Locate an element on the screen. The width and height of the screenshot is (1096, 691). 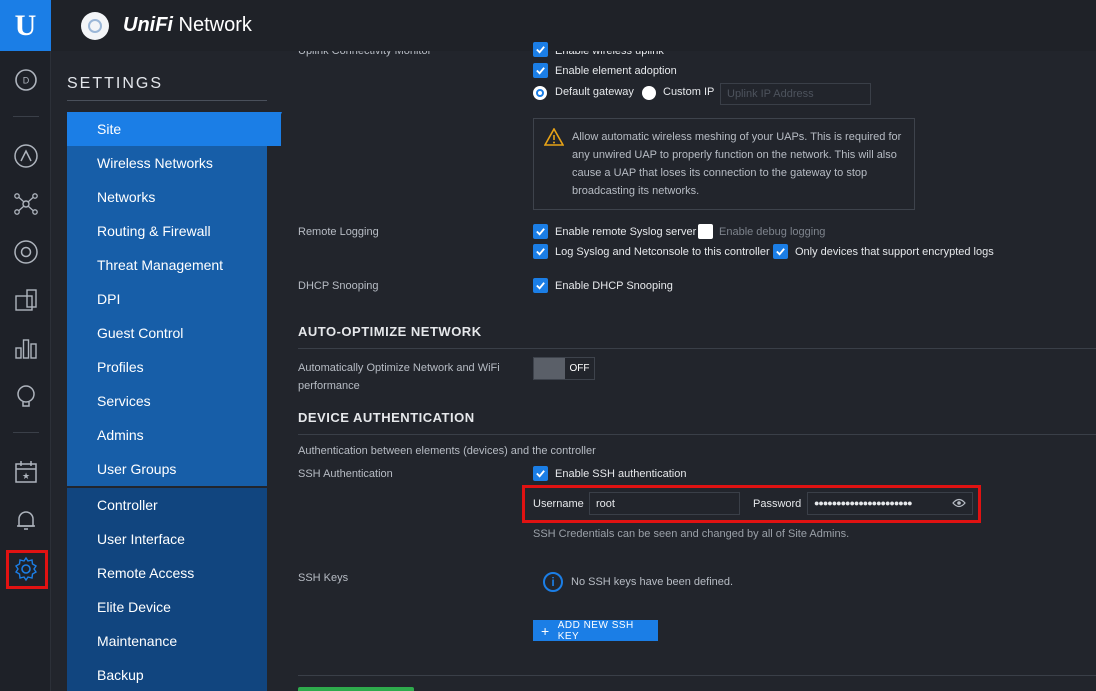
uplink-ip-input is located at coordinates (795, 94).